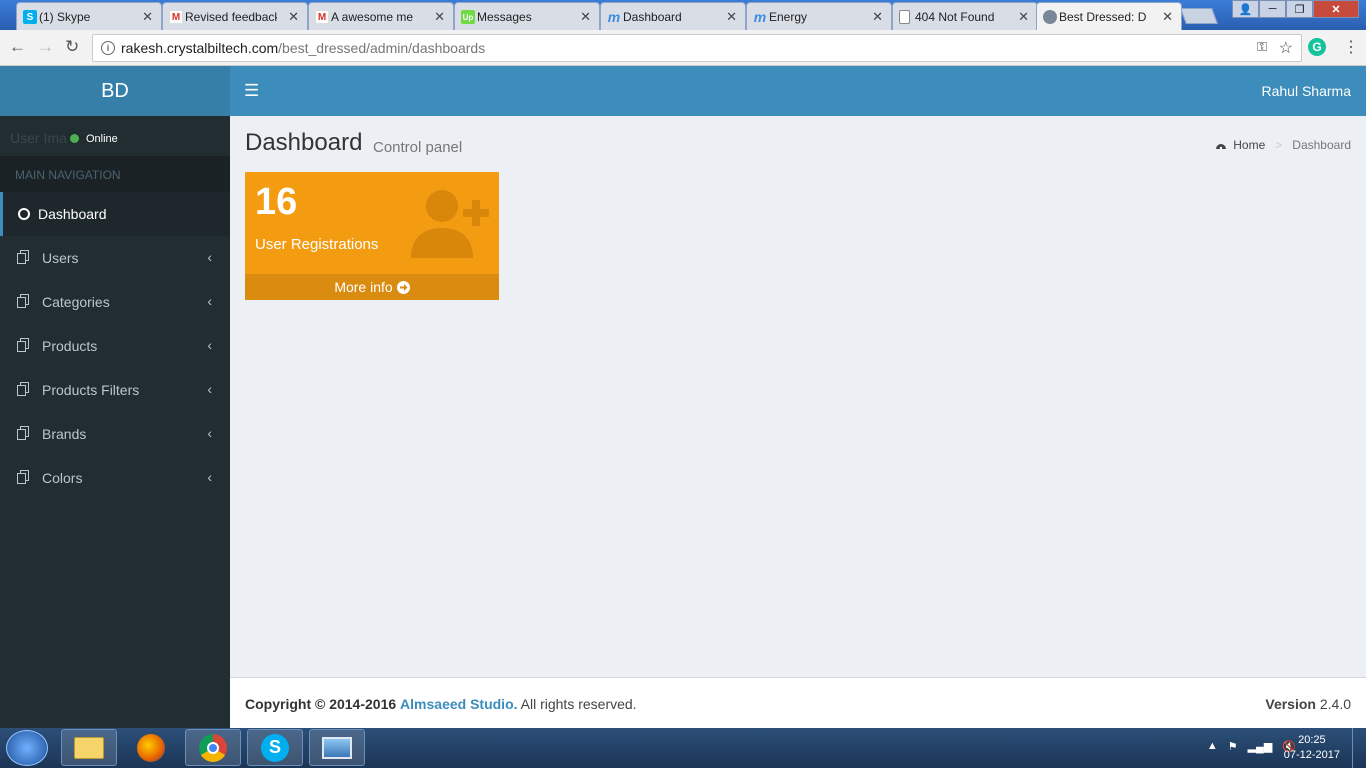  I want to click on user-image-alt: User Ima, so click(38, 138).